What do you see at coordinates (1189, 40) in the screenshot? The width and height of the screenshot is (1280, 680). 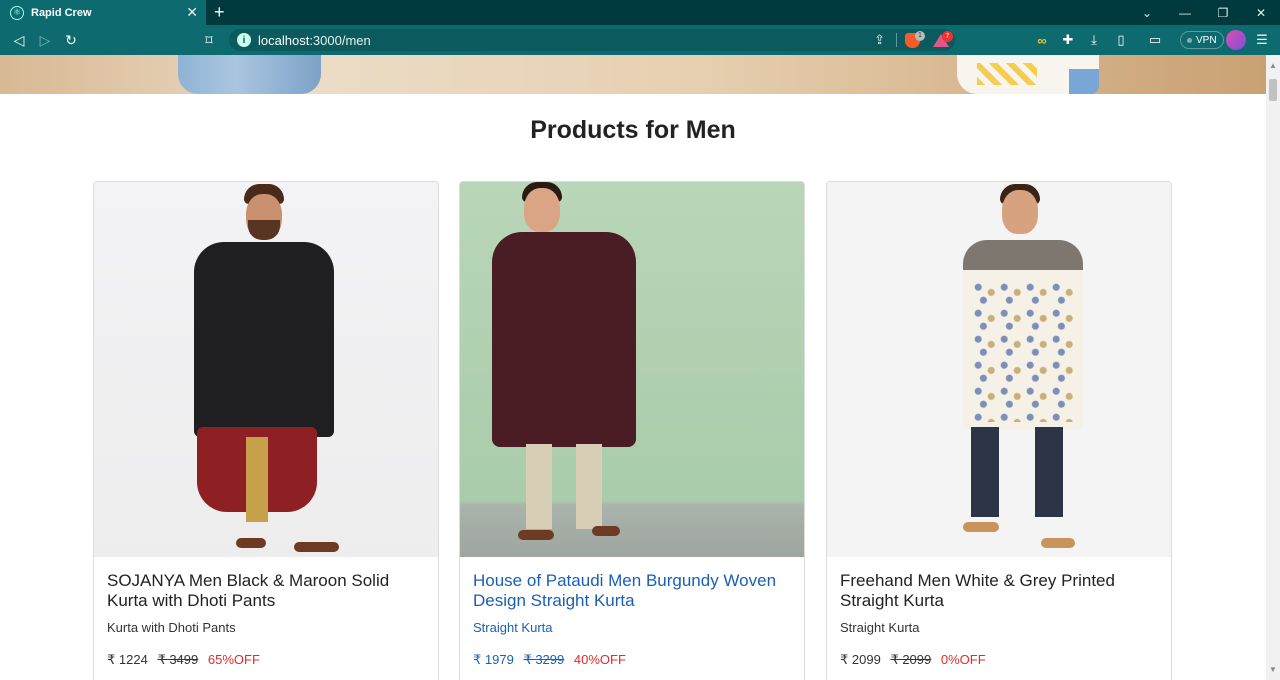 I see `vpn-status-dot` at bounding box center [1189, 40].